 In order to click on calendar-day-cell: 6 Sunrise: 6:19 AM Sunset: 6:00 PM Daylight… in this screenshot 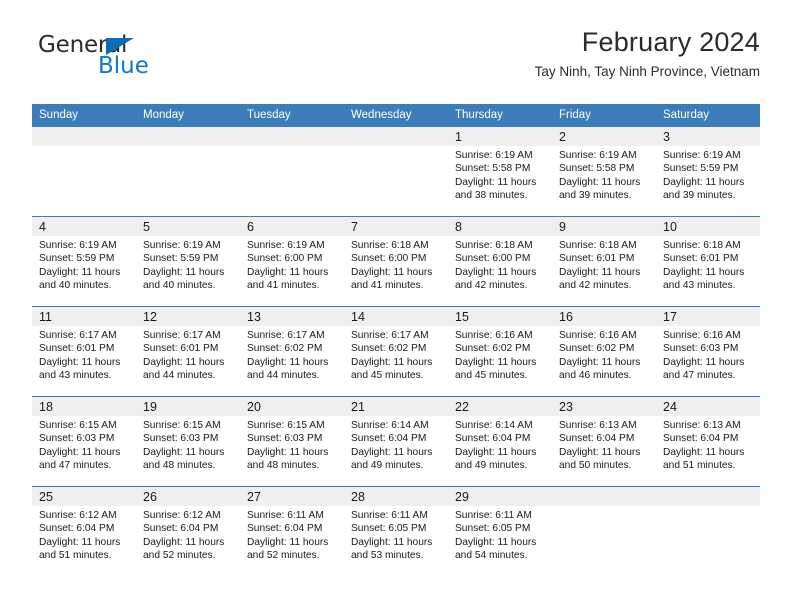, I will do `click(292, 261)`.